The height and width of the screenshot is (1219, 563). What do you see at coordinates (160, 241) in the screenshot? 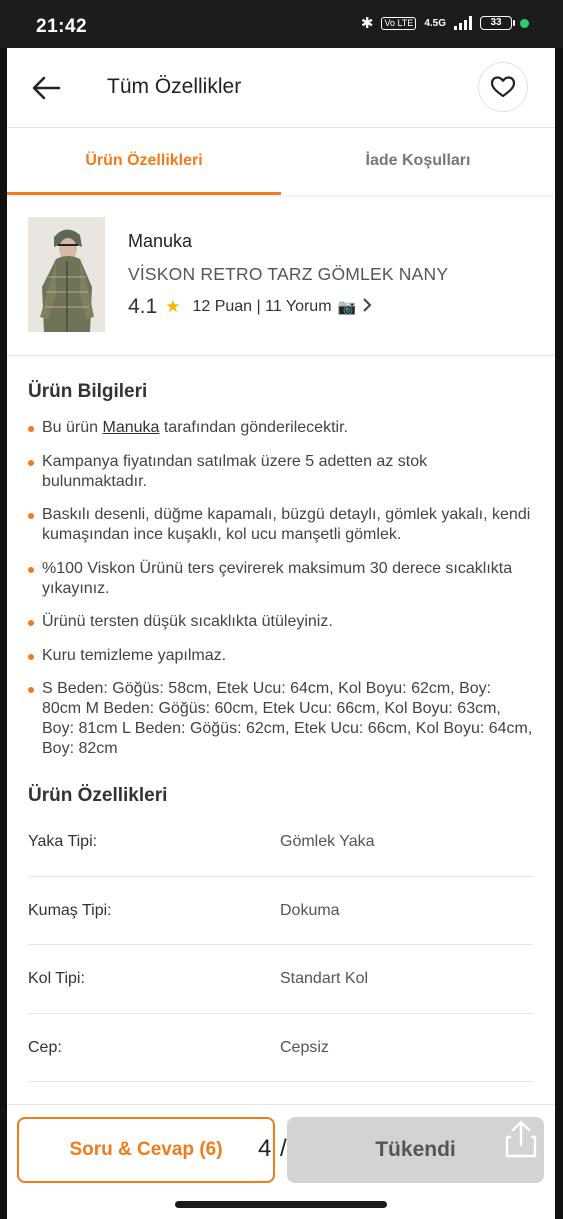
I see `product-brand: Manuka` at bounding box center [160, 241].